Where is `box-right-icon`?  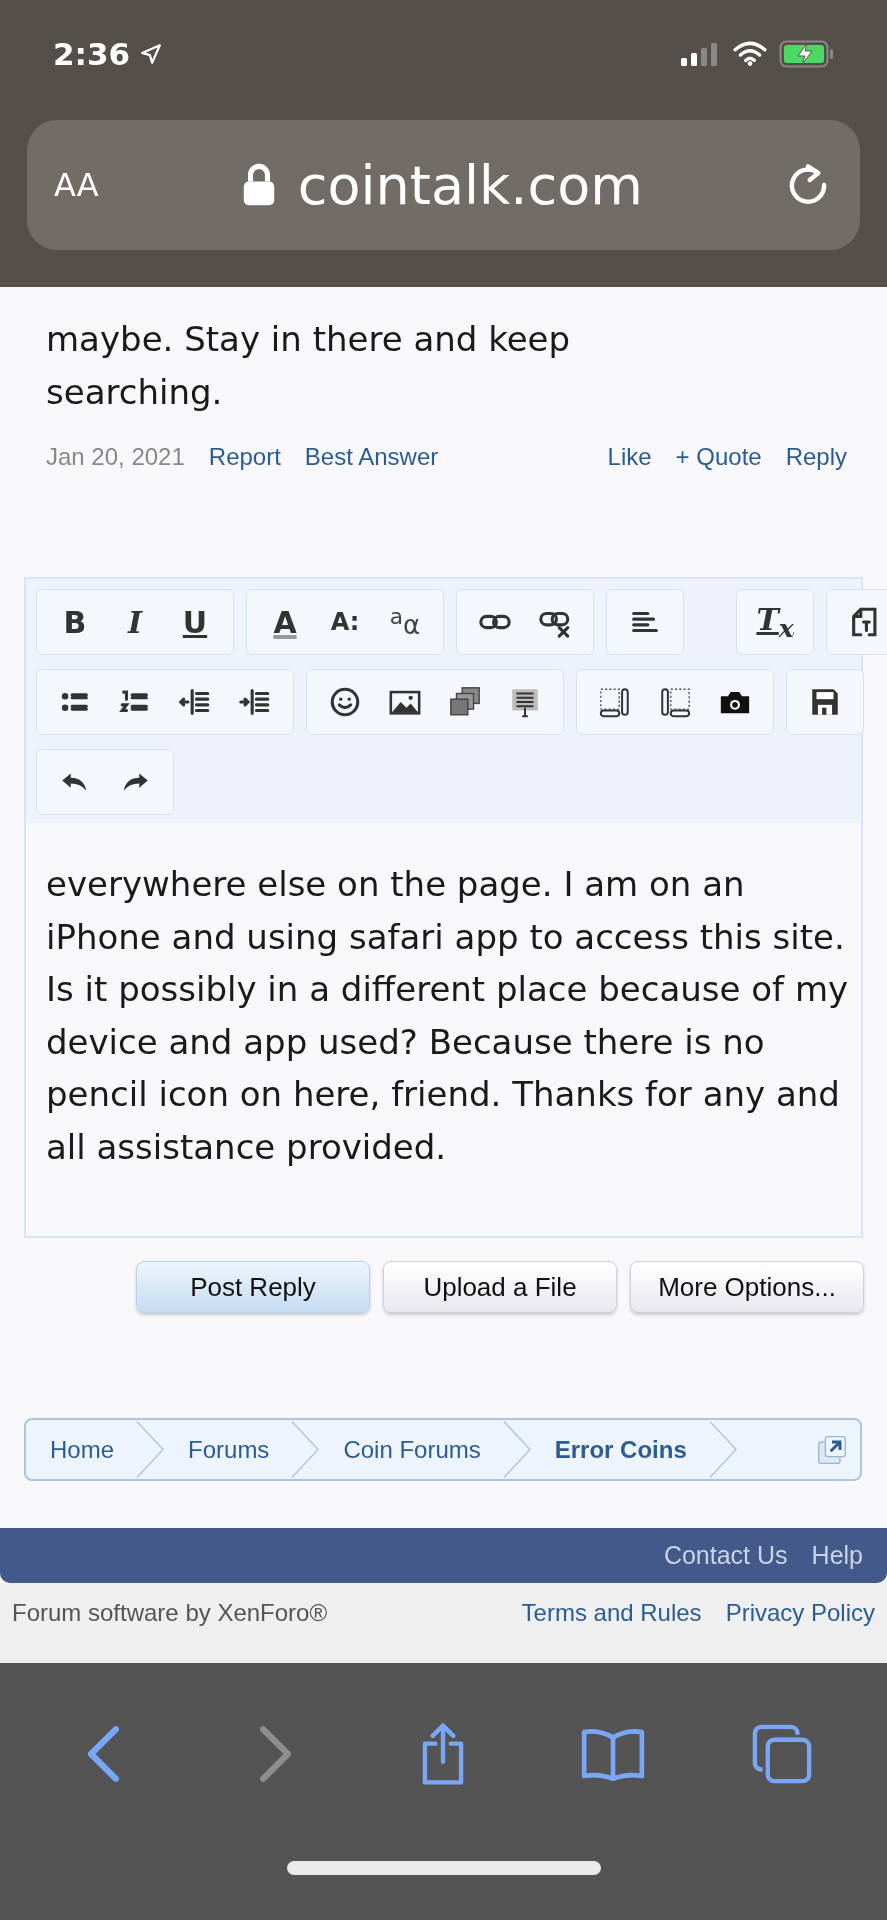
box-right-icon is located at coordinates (675, 702).